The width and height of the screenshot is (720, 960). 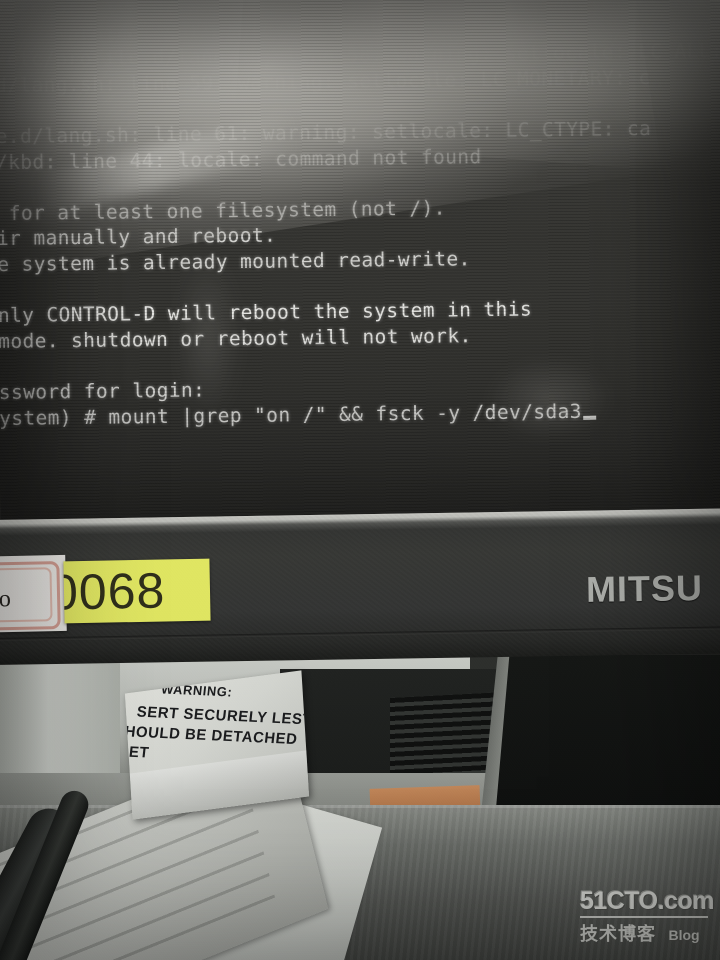 What do you see at coordinates (6, 599) in the screenshot?
I see `handwritten-label-text: o|o` at bounding box center [6, 599].